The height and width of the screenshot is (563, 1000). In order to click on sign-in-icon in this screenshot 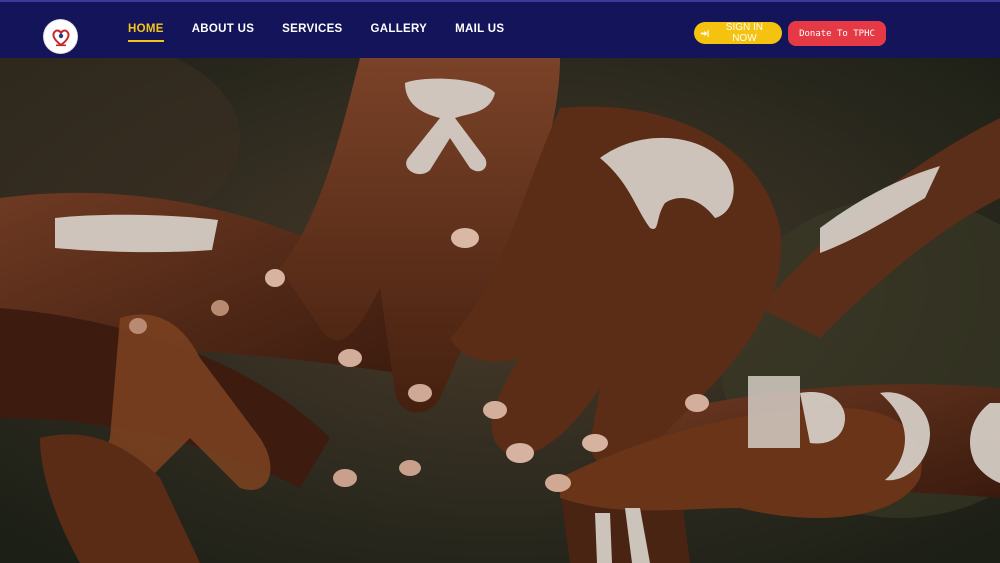, I will do `click(704, 33)`.